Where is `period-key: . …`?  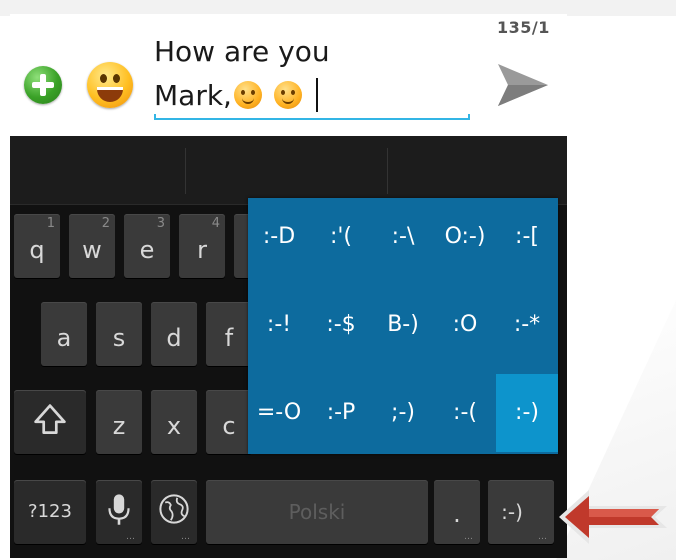
period-key: . … is located at coordinates (457, 512).